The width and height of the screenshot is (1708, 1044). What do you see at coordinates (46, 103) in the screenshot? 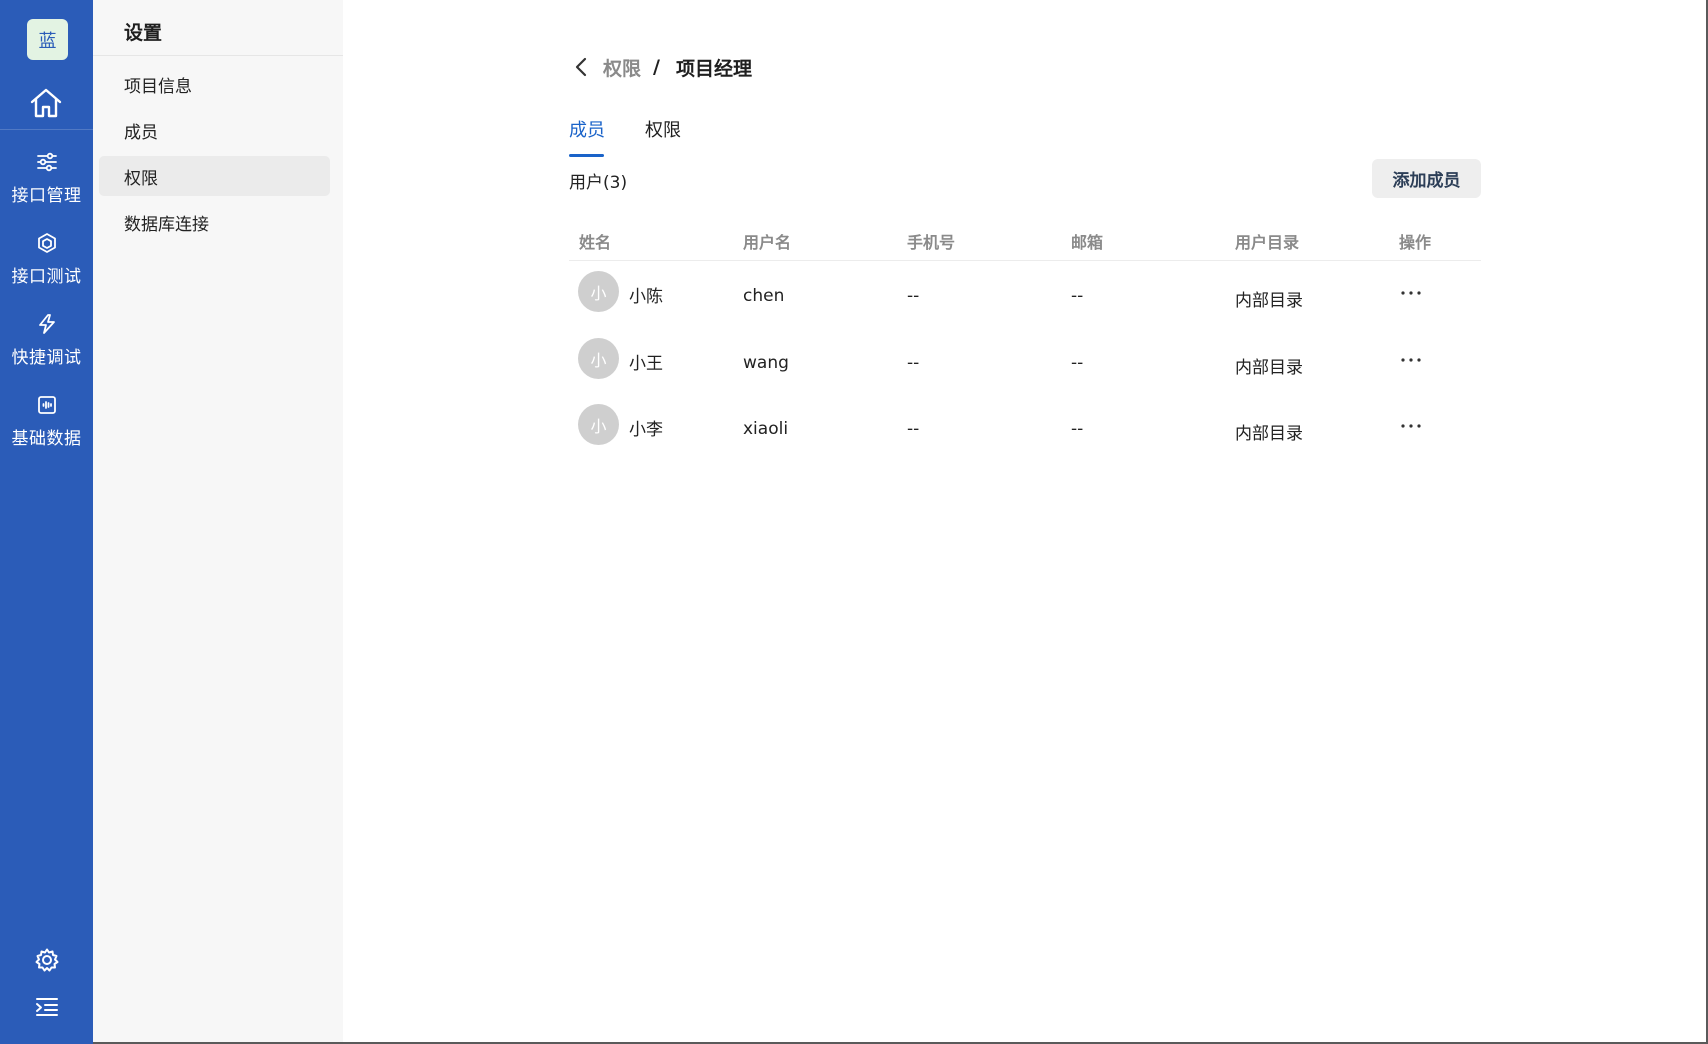
I see `home-icon` at bounding box center [46, 103].